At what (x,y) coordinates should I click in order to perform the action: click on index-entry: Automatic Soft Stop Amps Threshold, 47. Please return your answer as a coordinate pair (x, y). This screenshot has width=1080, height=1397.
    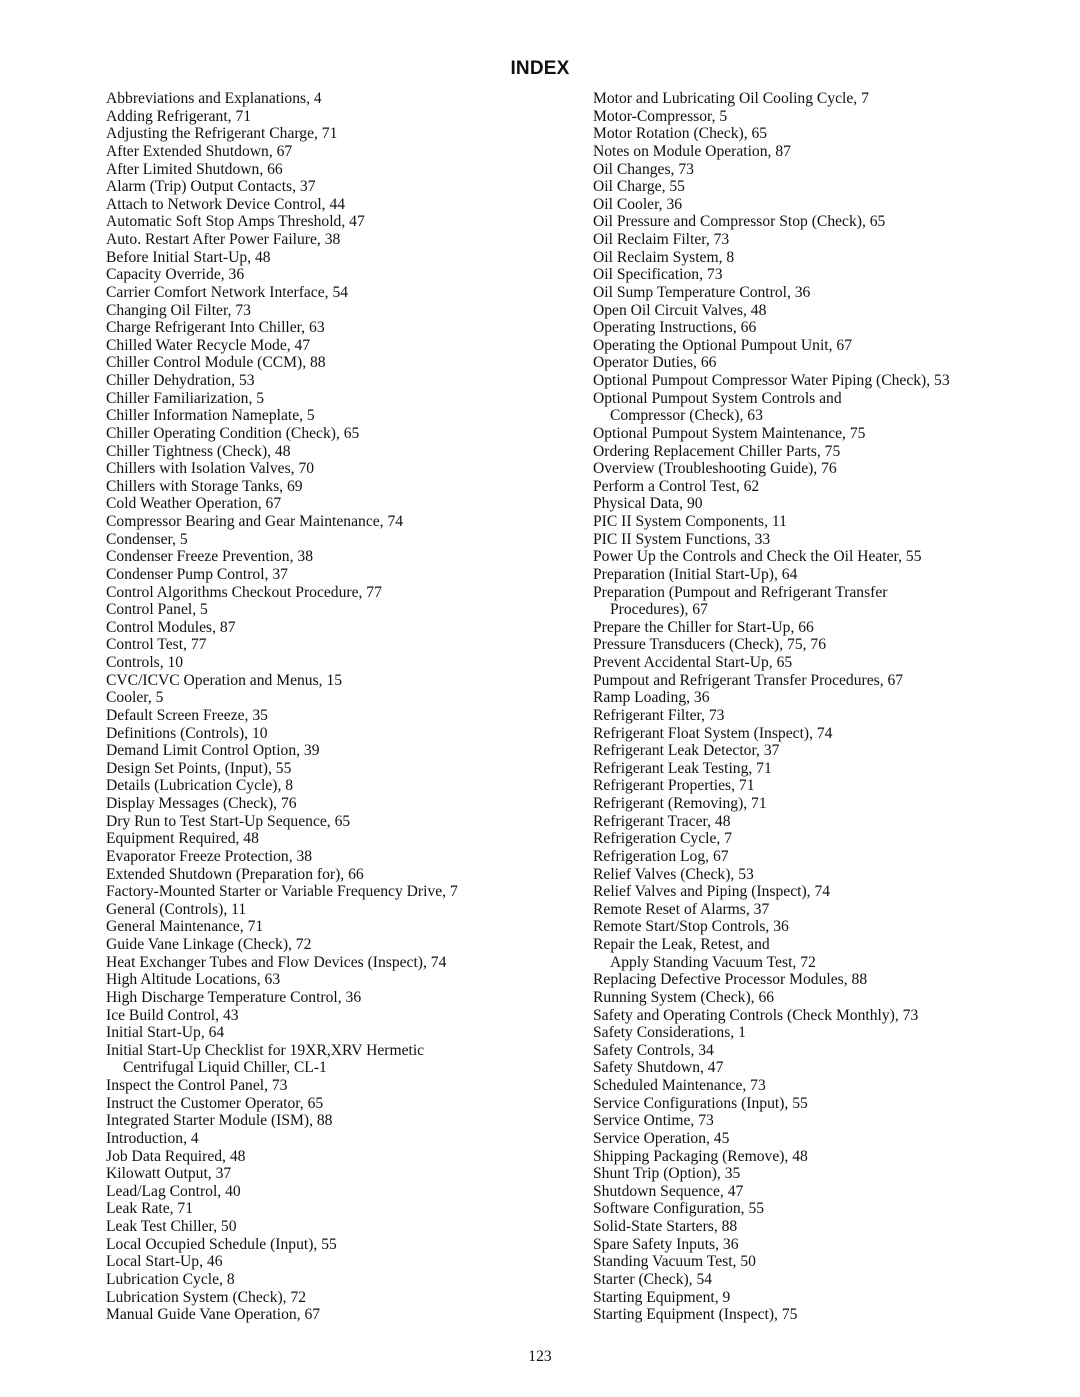
    Looking at the image, I should click on (326, 222).